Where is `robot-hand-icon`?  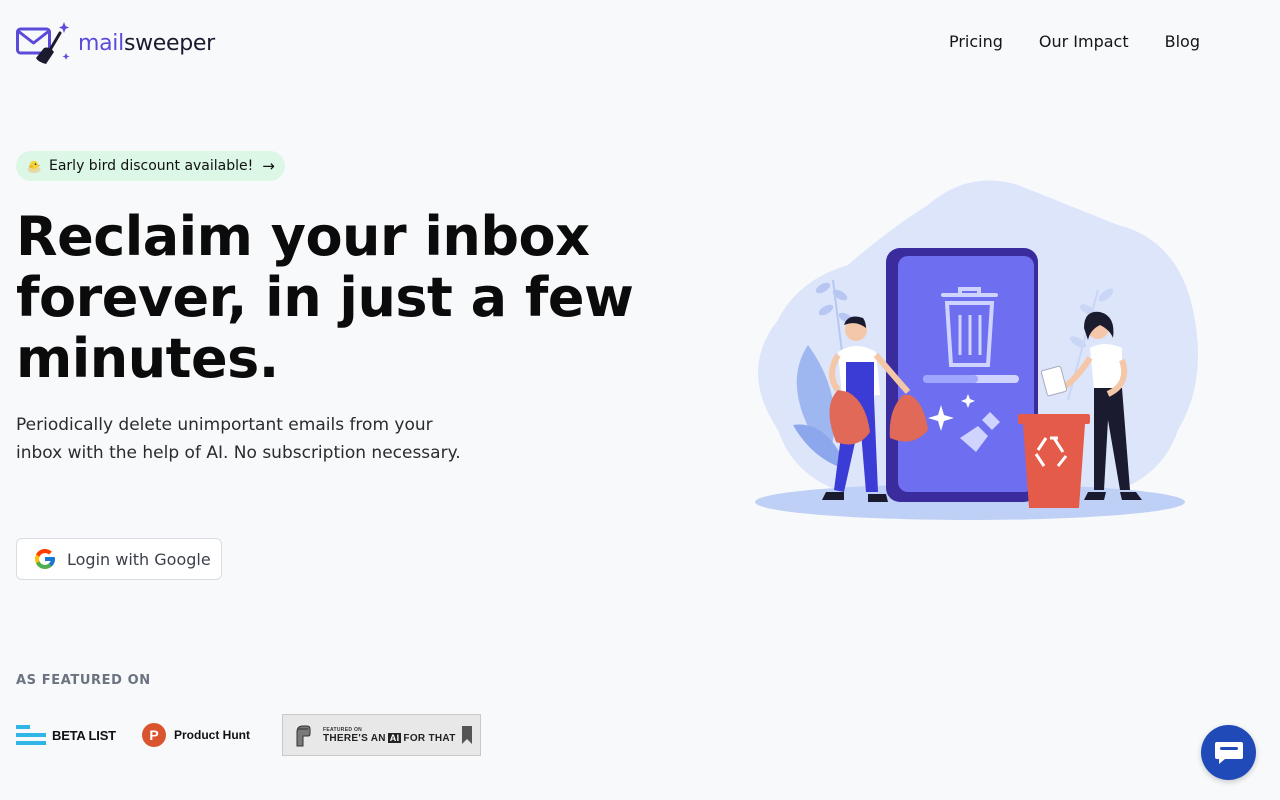 robot-hand-icon is located at coordinates (303, 736).